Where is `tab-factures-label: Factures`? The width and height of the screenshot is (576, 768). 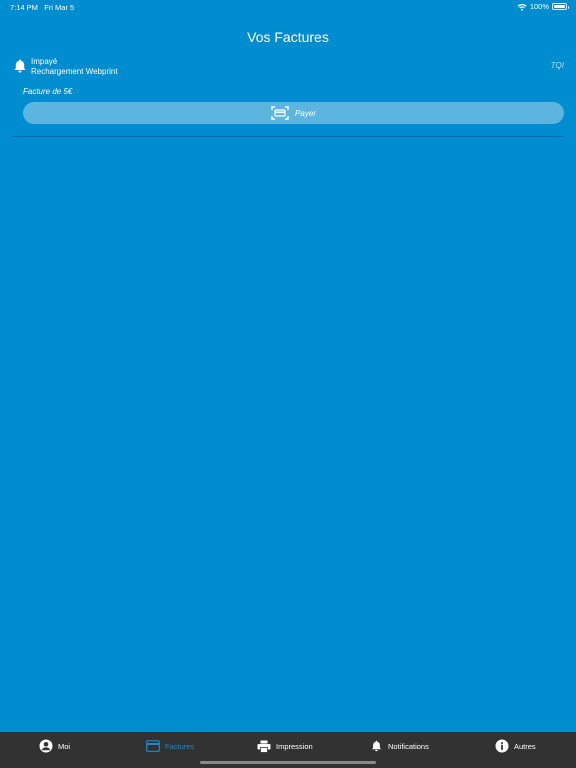 tab-factures-label: Factures is located at coordinates (180, 746).